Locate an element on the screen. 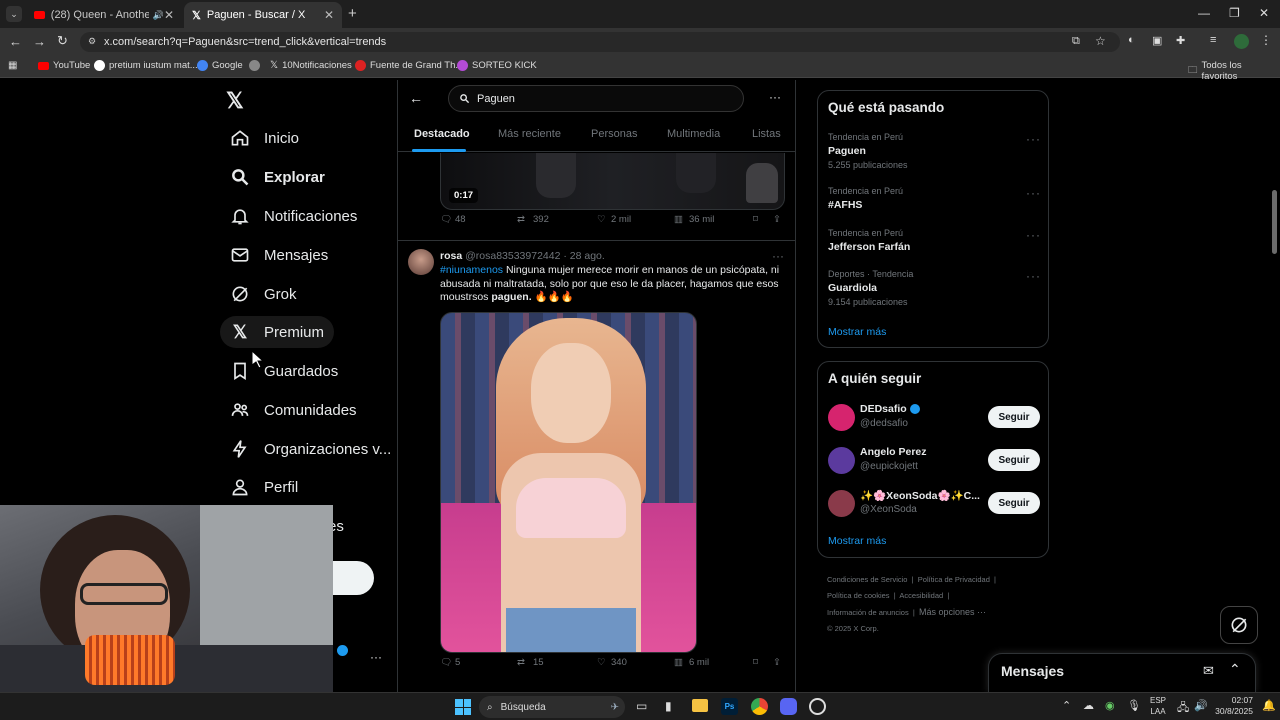 Image resolution: width=1280 pixels, height=720 pixels. close-tab-icon: ✕ is located at coordinates (169, 15).